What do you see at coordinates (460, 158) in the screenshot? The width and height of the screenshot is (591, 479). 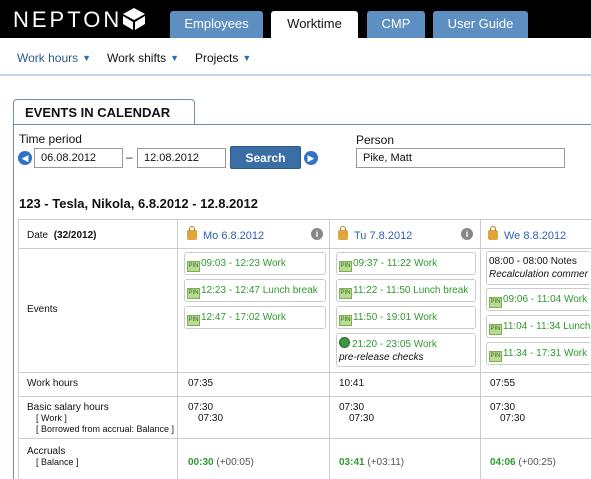 I see `person-input: Pike, Matt` at bounding box center [460, 158].